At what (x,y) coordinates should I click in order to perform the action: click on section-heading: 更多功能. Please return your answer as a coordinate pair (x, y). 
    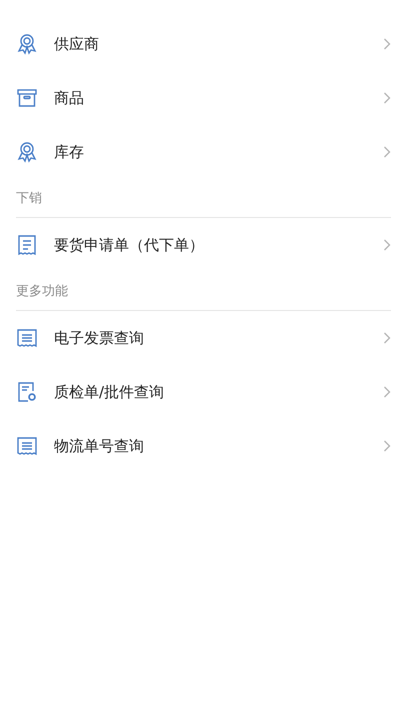
    Looking at the image, I should click on (42, 291).